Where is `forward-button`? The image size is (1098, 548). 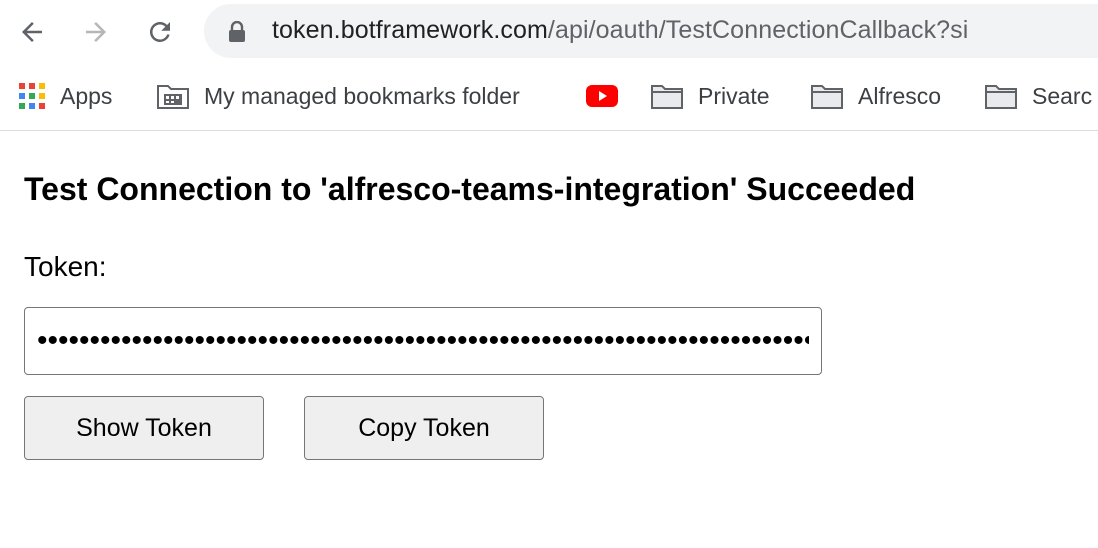
forward-button is located at coordinates (96, 32).